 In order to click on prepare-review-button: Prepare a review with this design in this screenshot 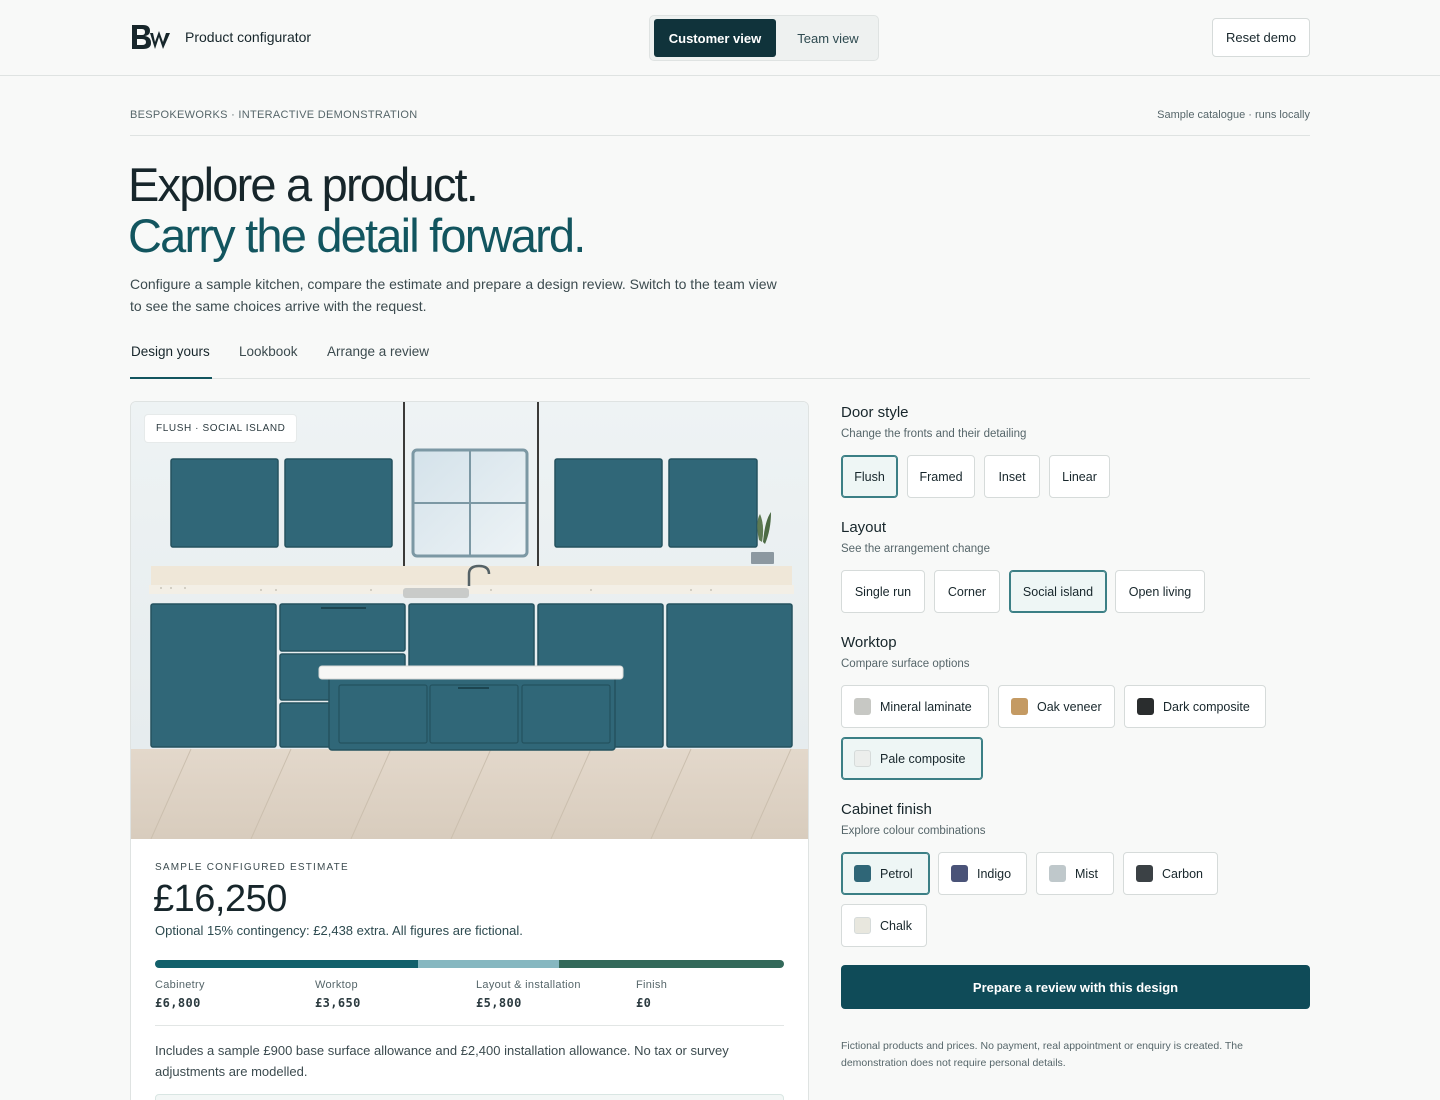, I will do `click(1075, 987)`.